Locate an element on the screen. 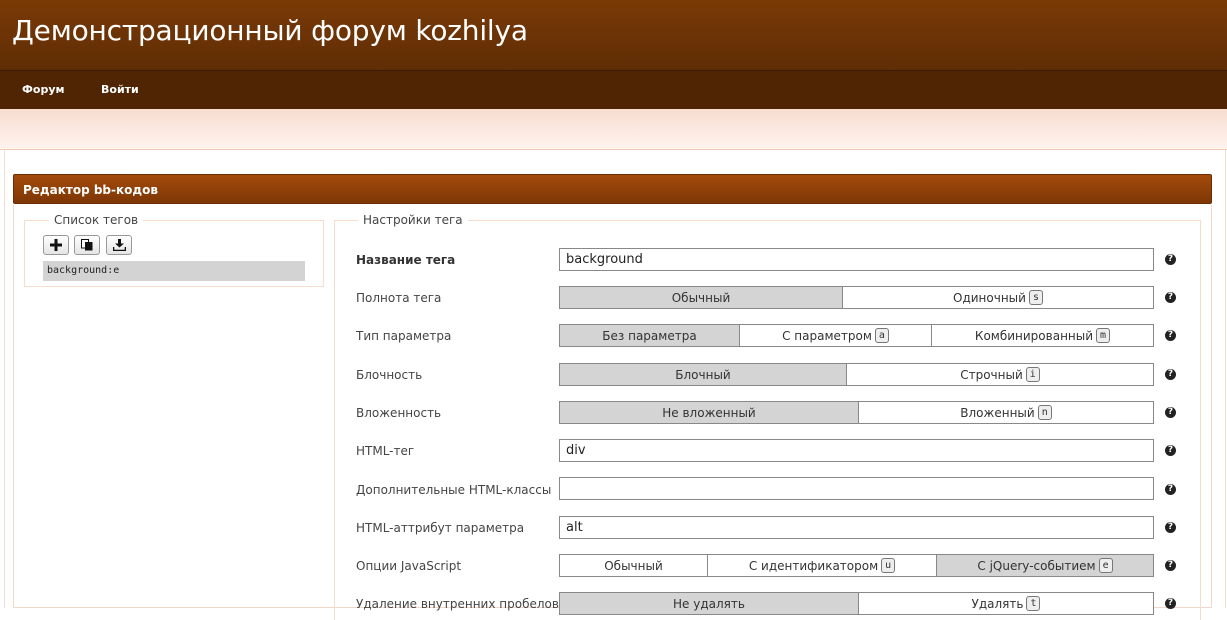 Image resolution: width=1227 pixels, height=620 pixels. js-option-with-id: С идентификатором u is located at coordinates (821, 565).